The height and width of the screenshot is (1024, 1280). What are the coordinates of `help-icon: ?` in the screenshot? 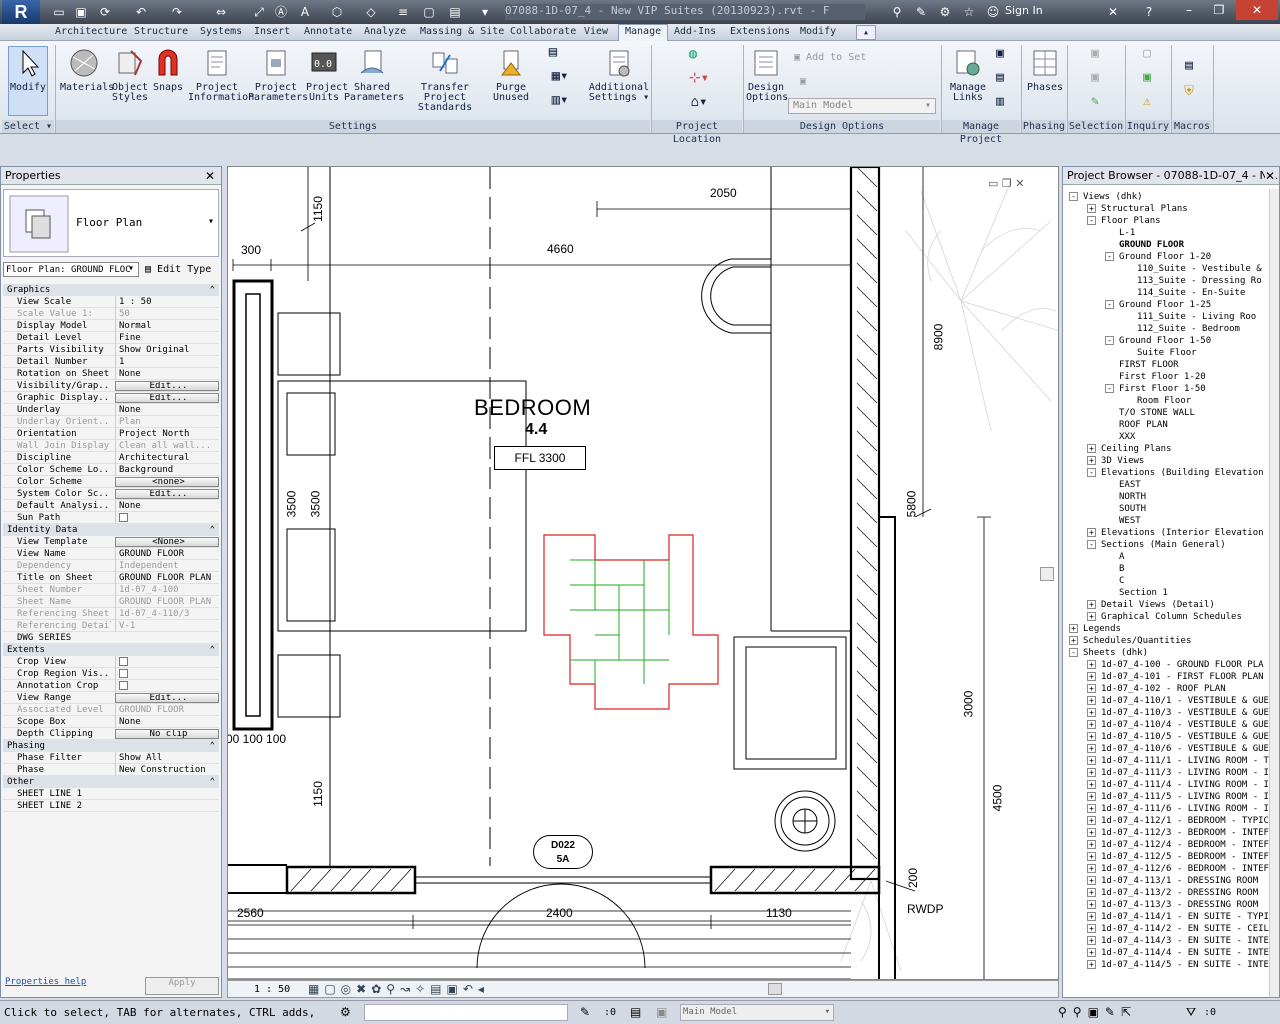 It's located at (1149, 12).